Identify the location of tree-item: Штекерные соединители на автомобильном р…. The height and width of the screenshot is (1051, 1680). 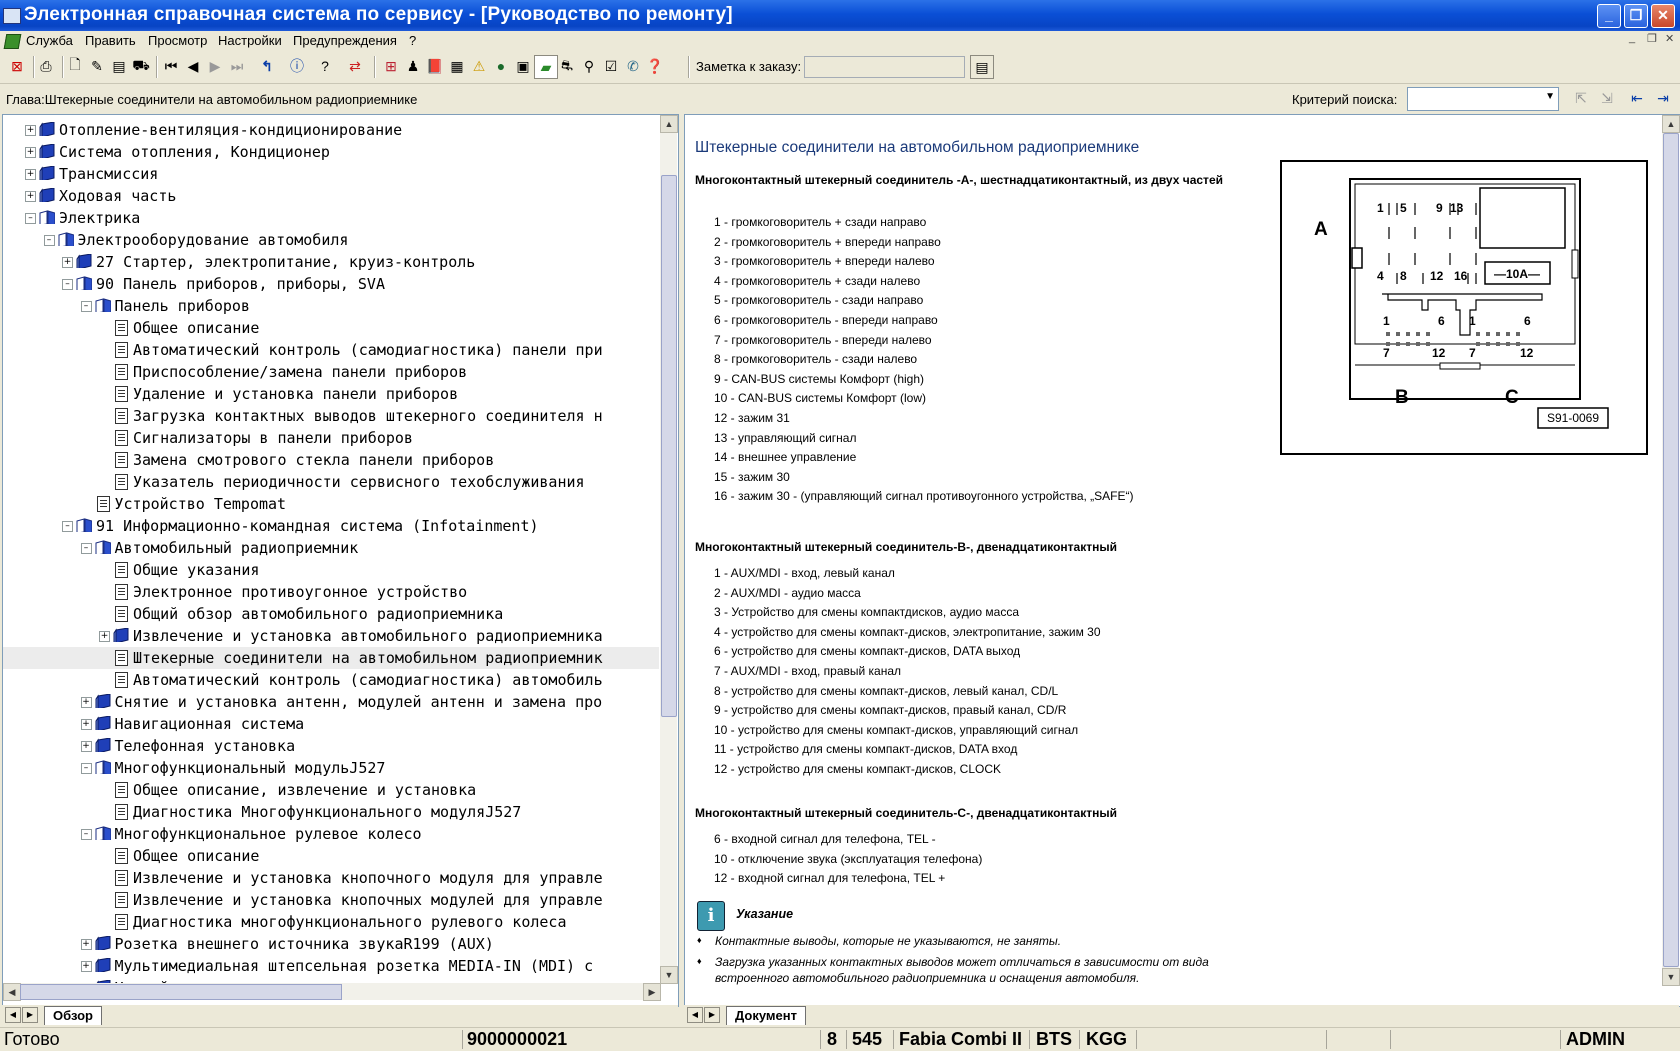
(331, 658).